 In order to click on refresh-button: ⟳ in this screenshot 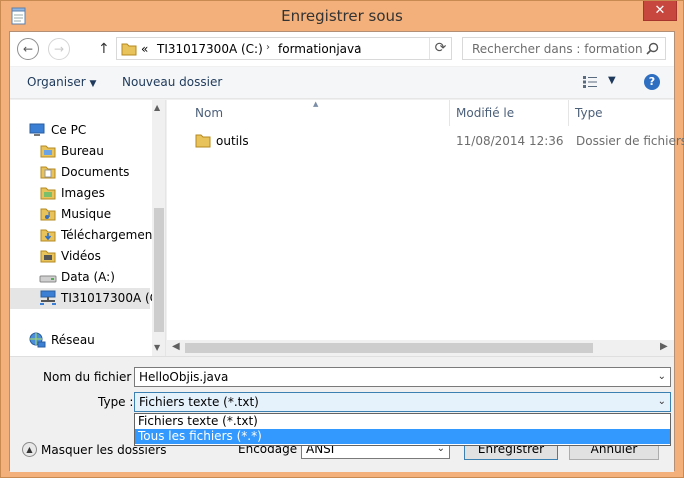, I will do `click(440, 48)`.